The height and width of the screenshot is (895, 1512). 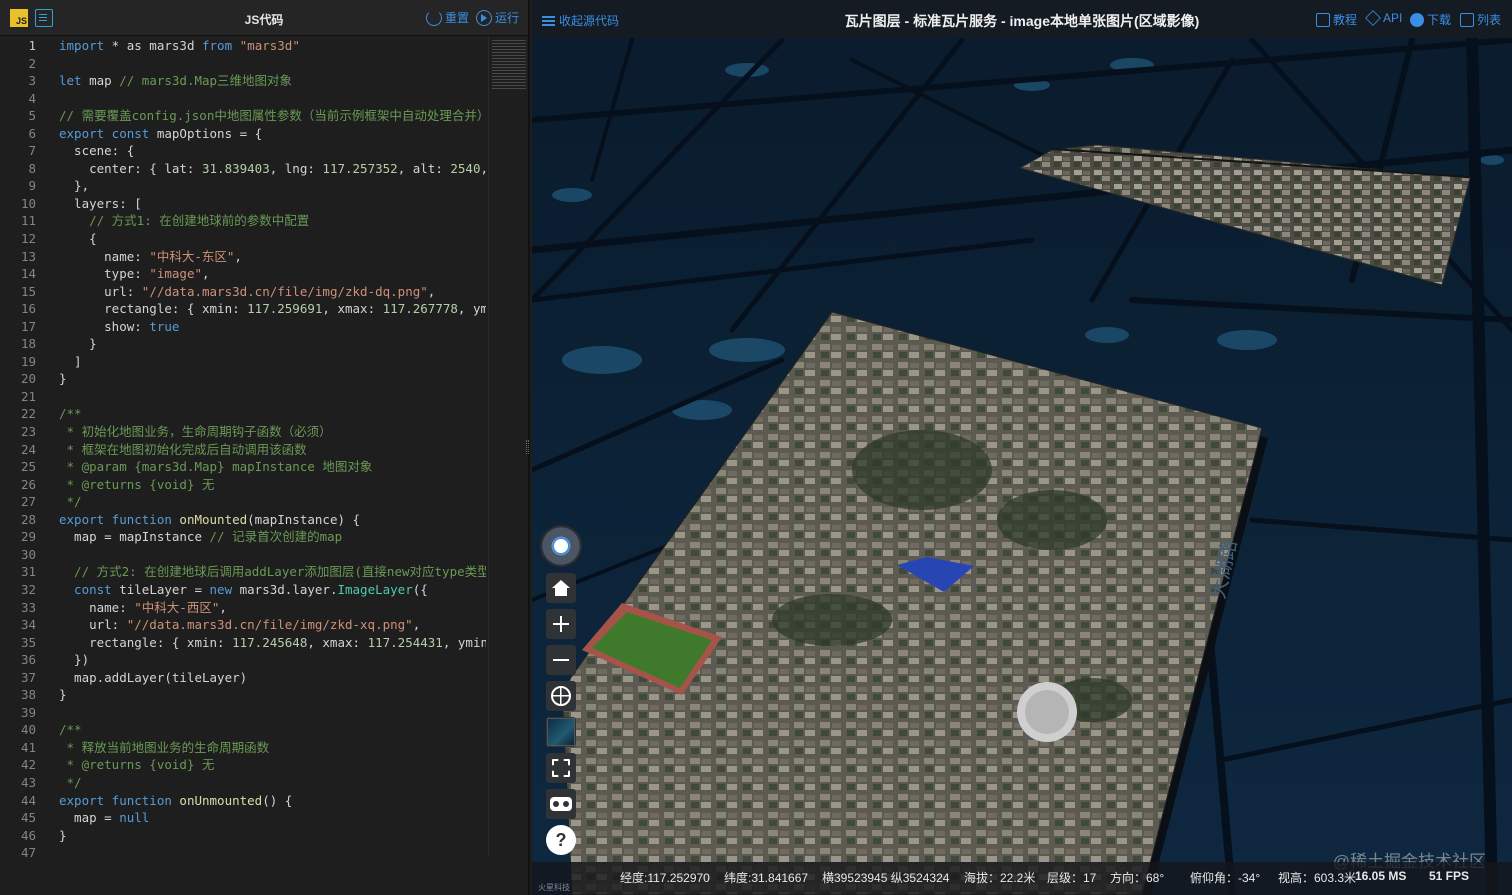 I want to click on download-link: 下载, so click(x=1430, y=19).